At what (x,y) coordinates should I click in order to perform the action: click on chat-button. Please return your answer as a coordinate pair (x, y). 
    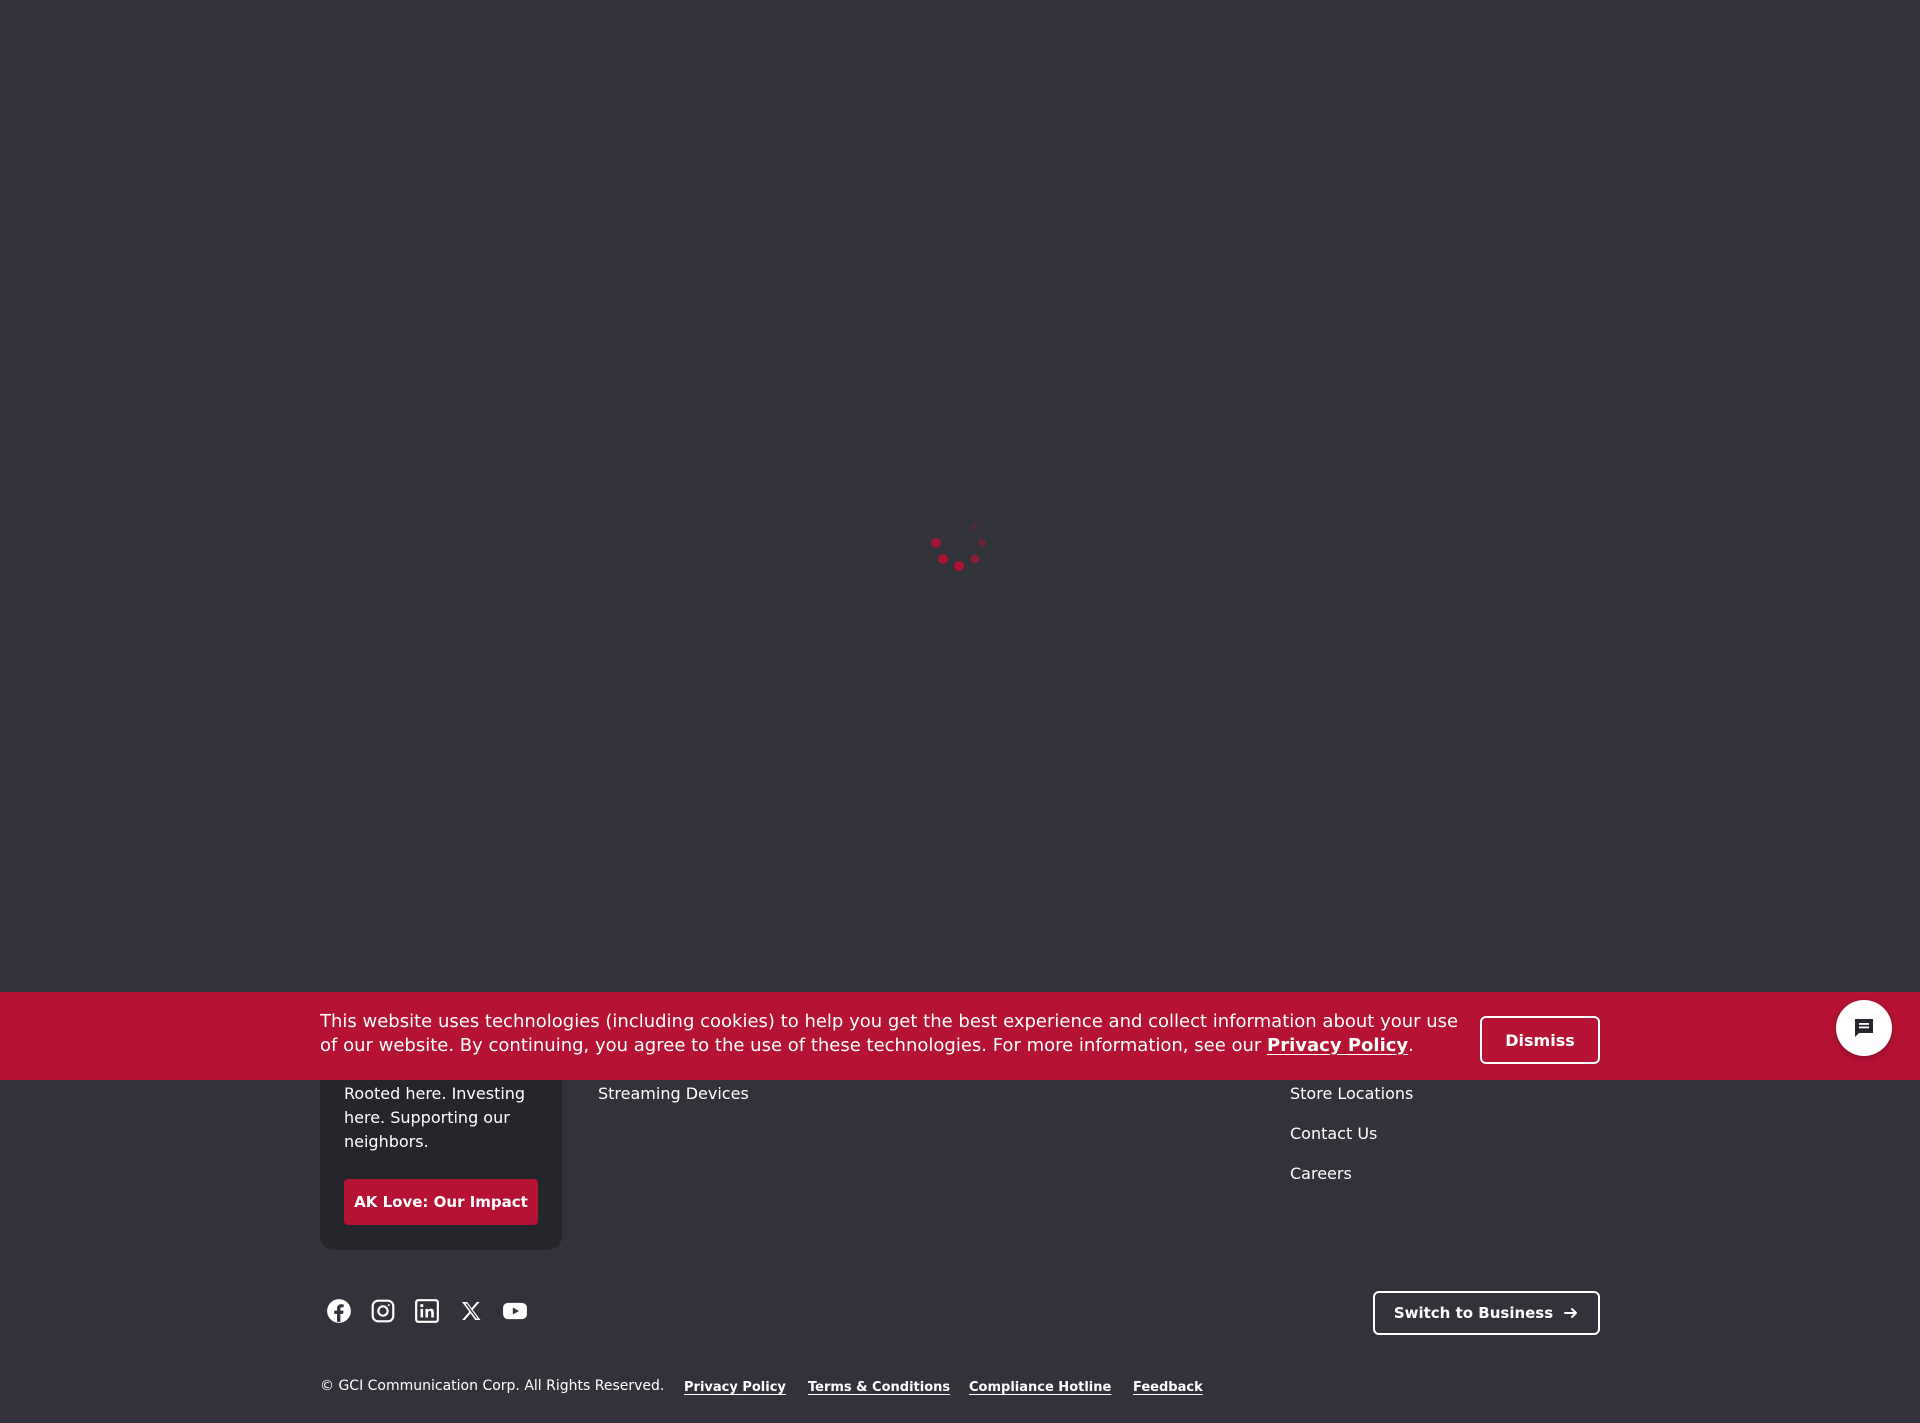
    Looking at the image, I should click on (1864, 1028).